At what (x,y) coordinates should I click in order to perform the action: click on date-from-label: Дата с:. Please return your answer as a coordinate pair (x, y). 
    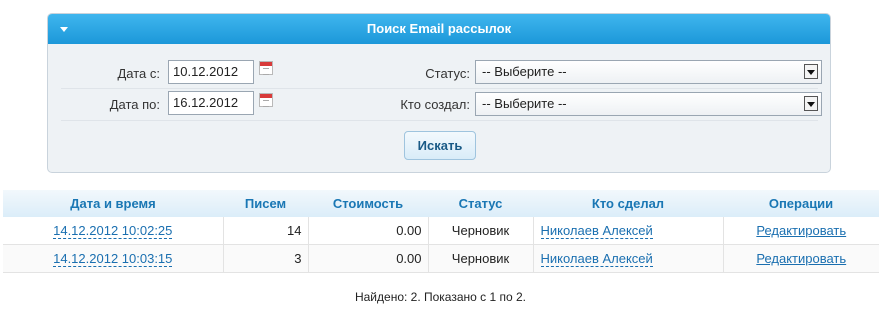
    Looking at the image, I should click on (138, 73).